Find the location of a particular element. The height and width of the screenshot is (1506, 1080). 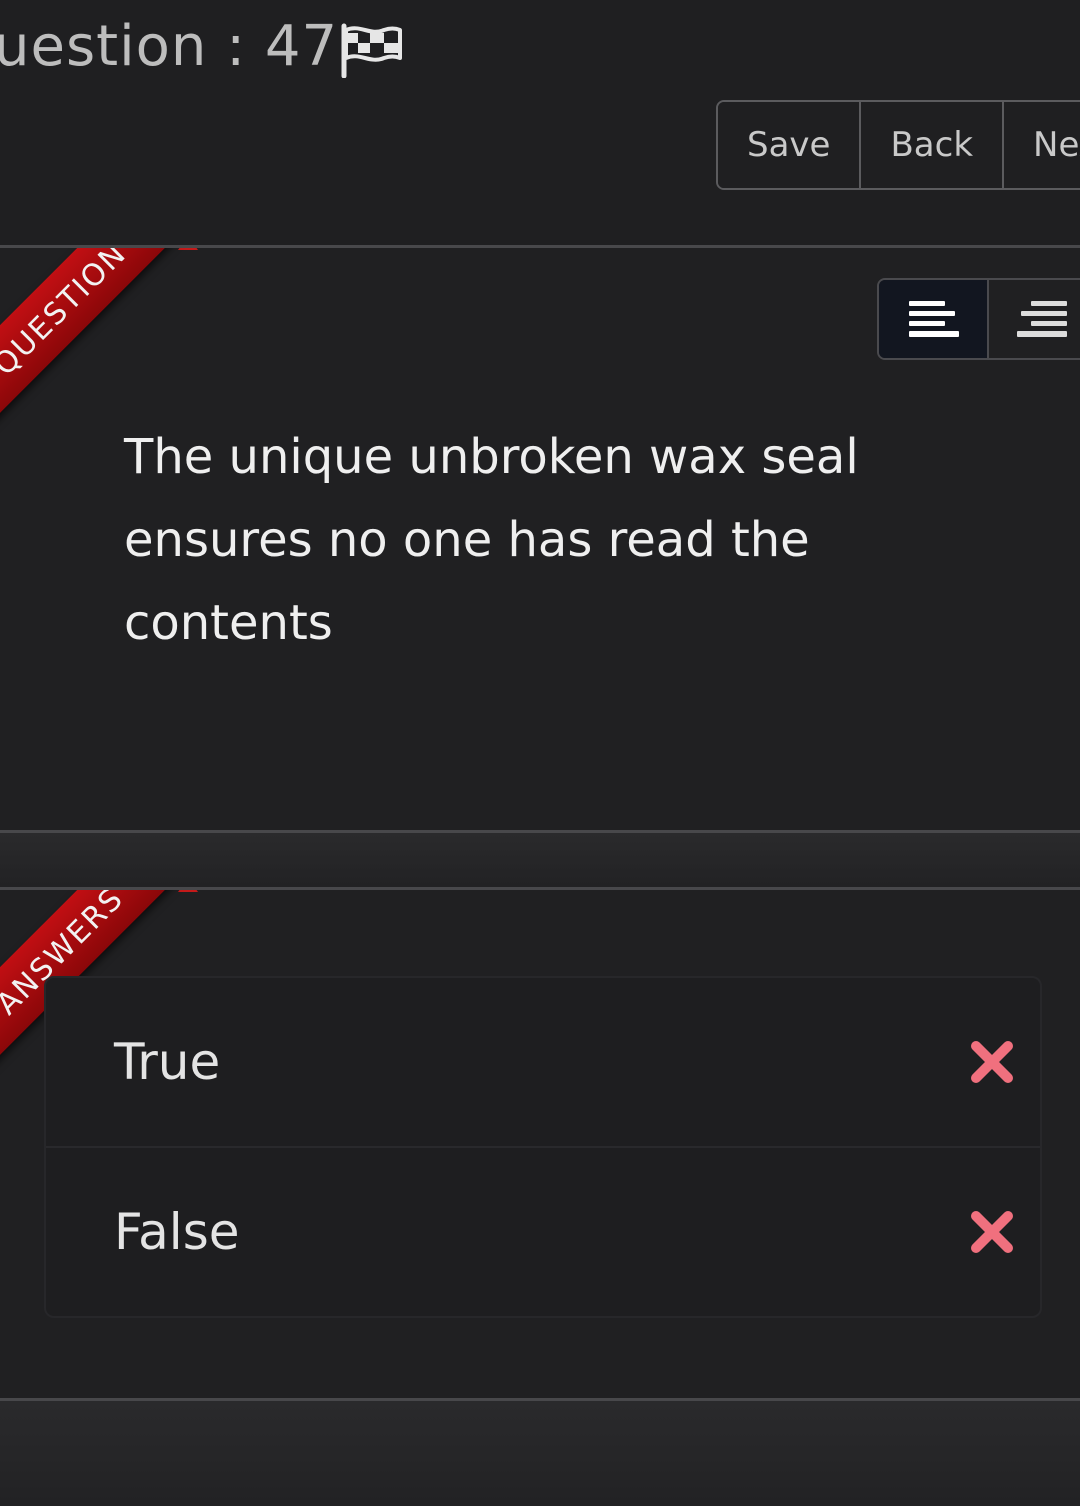

next-button: Nex is located at coordinates (1042, 145).